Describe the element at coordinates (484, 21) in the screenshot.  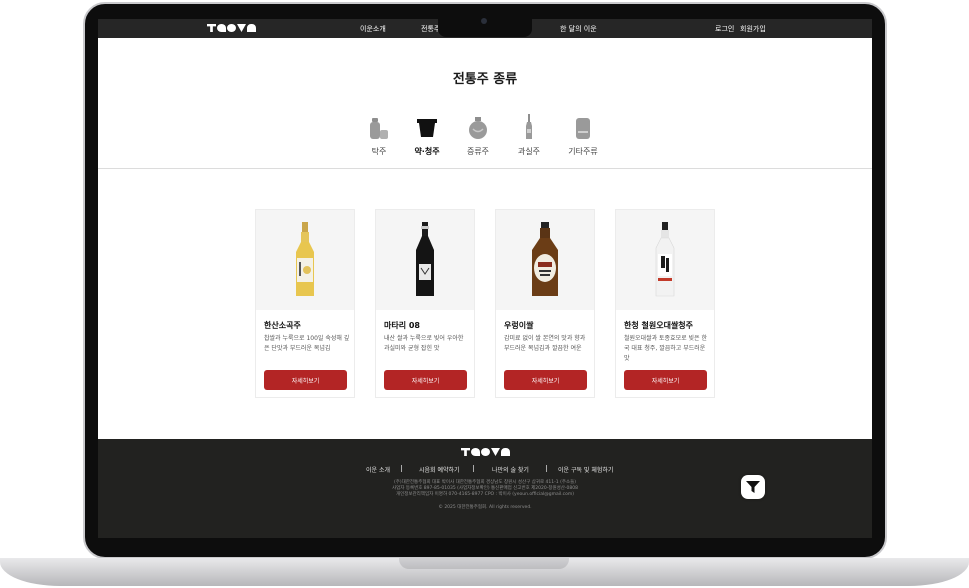
I see `camera-icon` at that location.